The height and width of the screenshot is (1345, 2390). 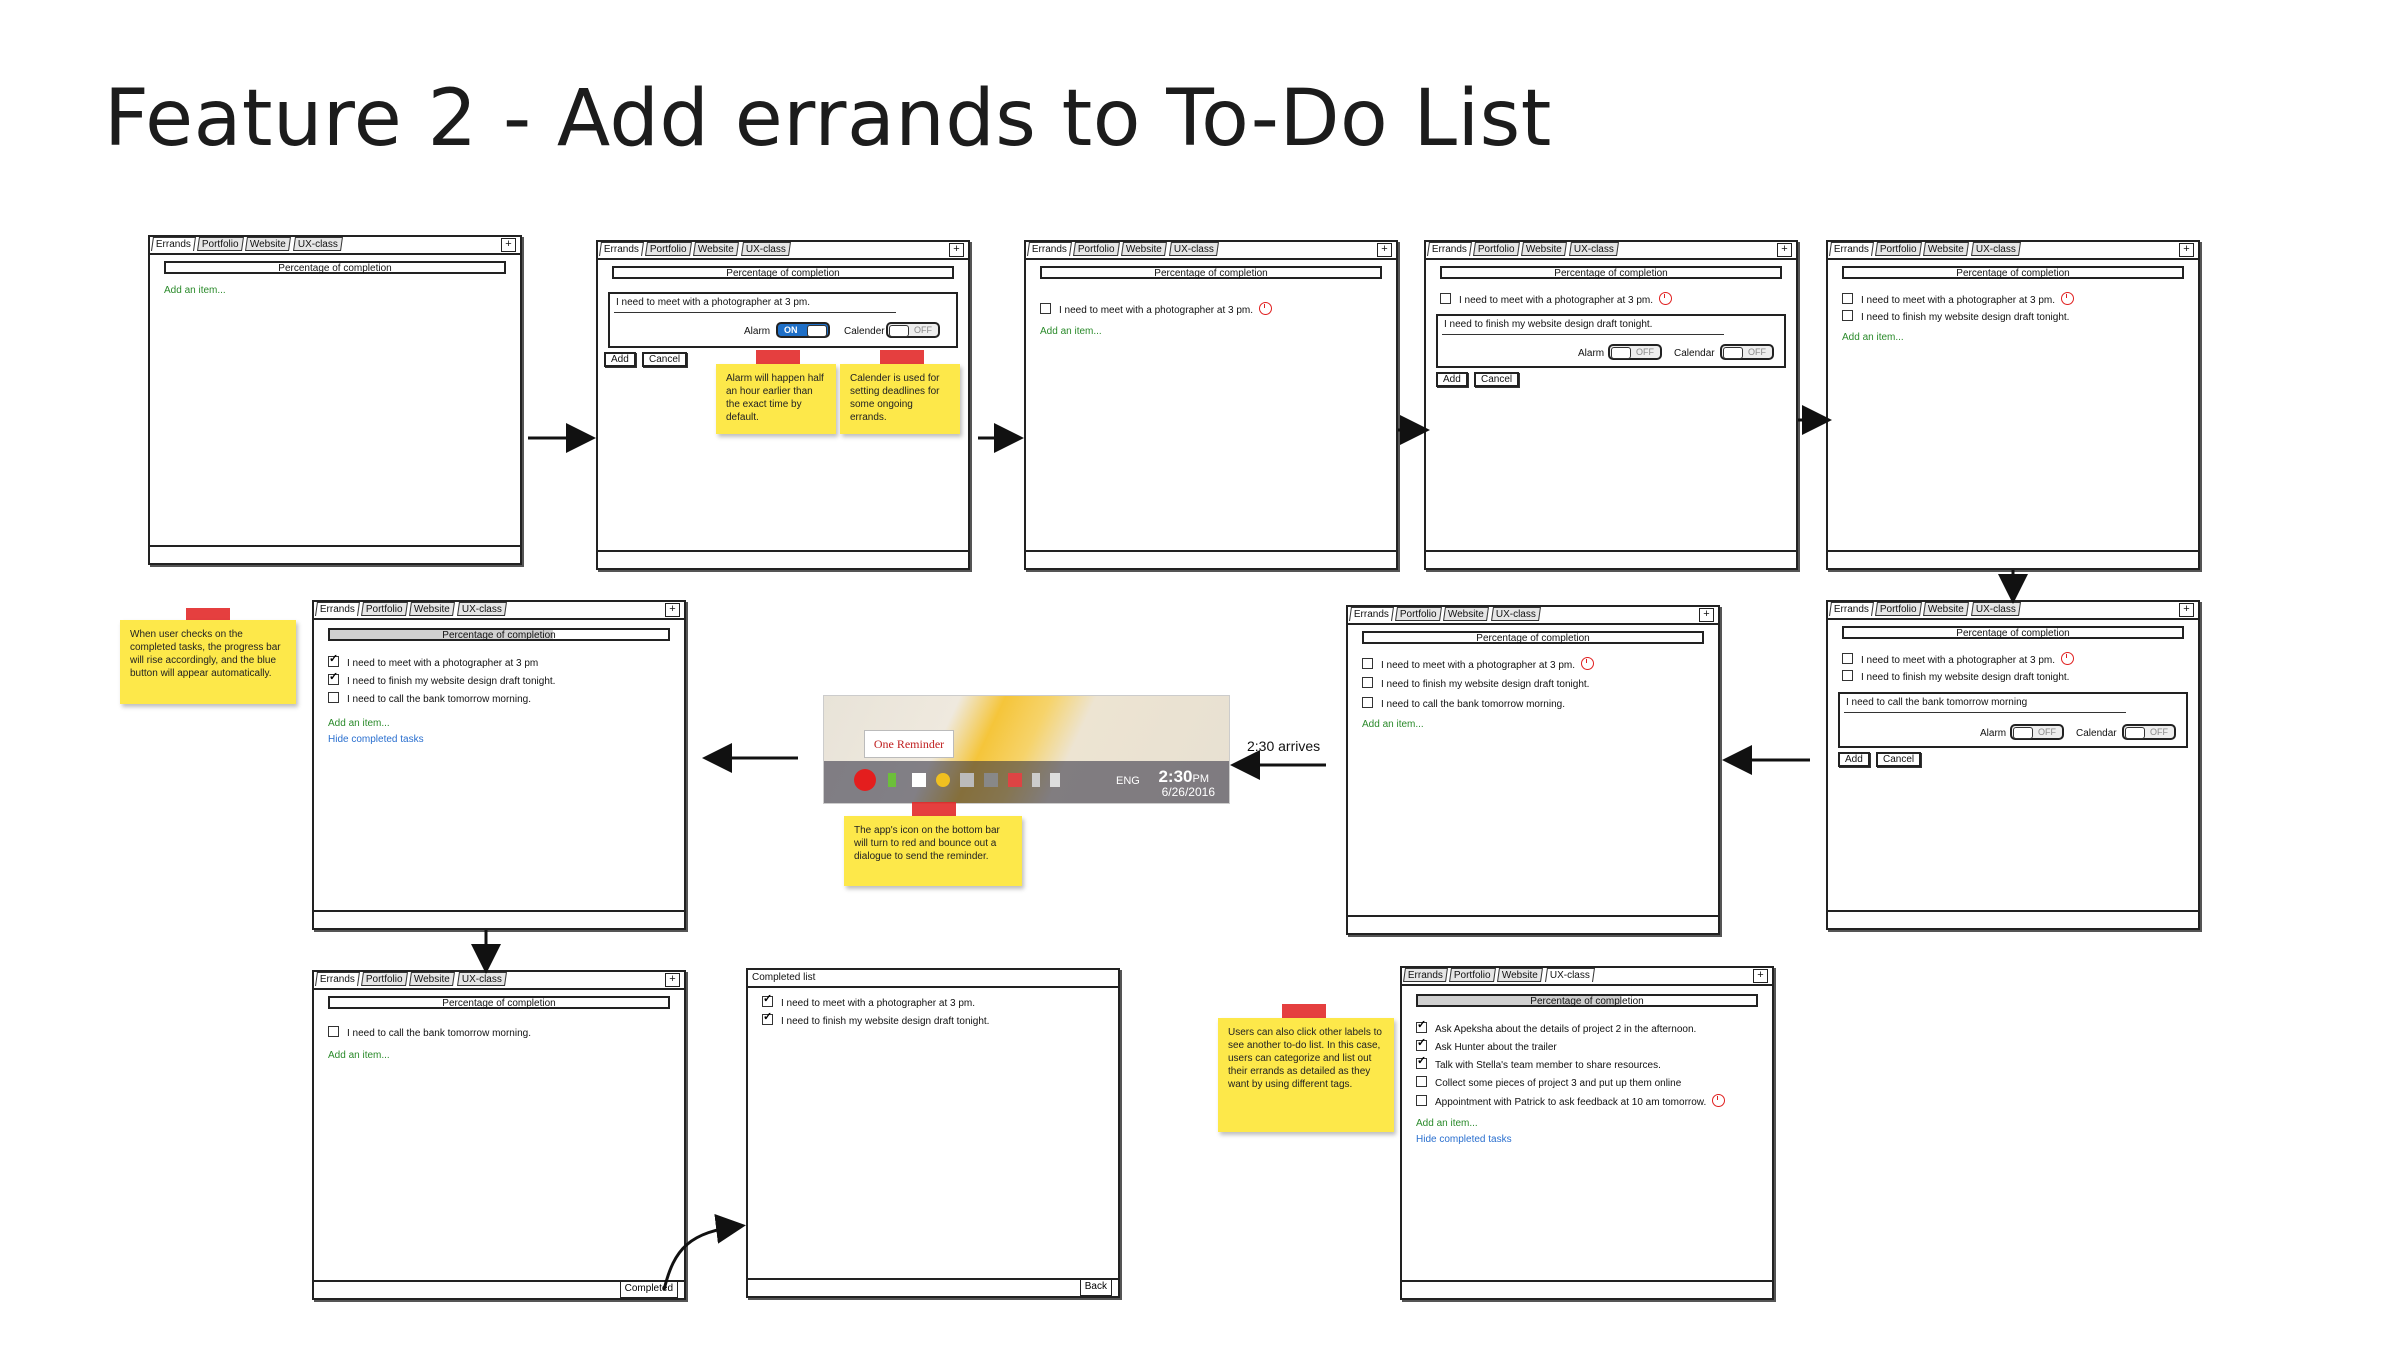 I want to click on arrow-completed, so click(x=704, y=1252).